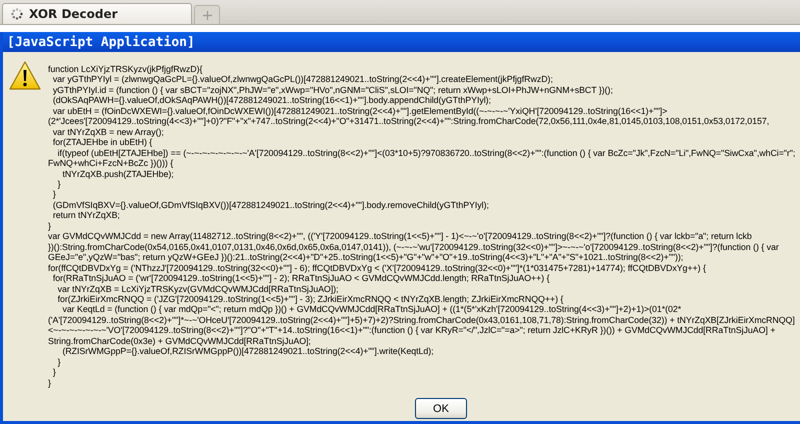 The image size is (800, 424). What do you see at coordinates (366, 257) in the screenshot?
I see `code-line: GEeJ="e",yQzW="bas"; return yQzW+GEeJ })():21..toString(2<<4)+"D"+25..toString(1<<5)+"G"+"w"+"O"+19..toString(4<<3)+"L"+"A"+"S"+1021..toString(8<<2)+""));` at bounding box center [366, 257].